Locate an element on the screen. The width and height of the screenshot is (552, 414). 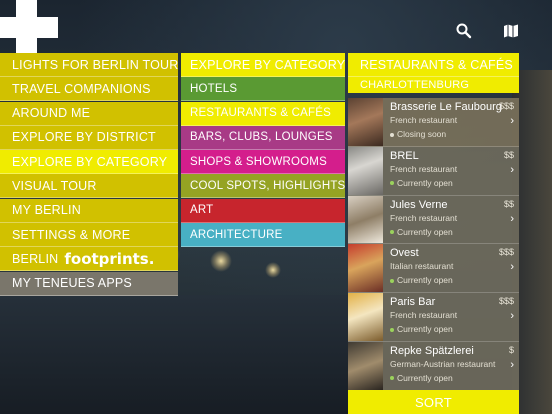
restaurant-list-item: BREL French restaurant Currently open $$ › is located at coordinates (433, 171).